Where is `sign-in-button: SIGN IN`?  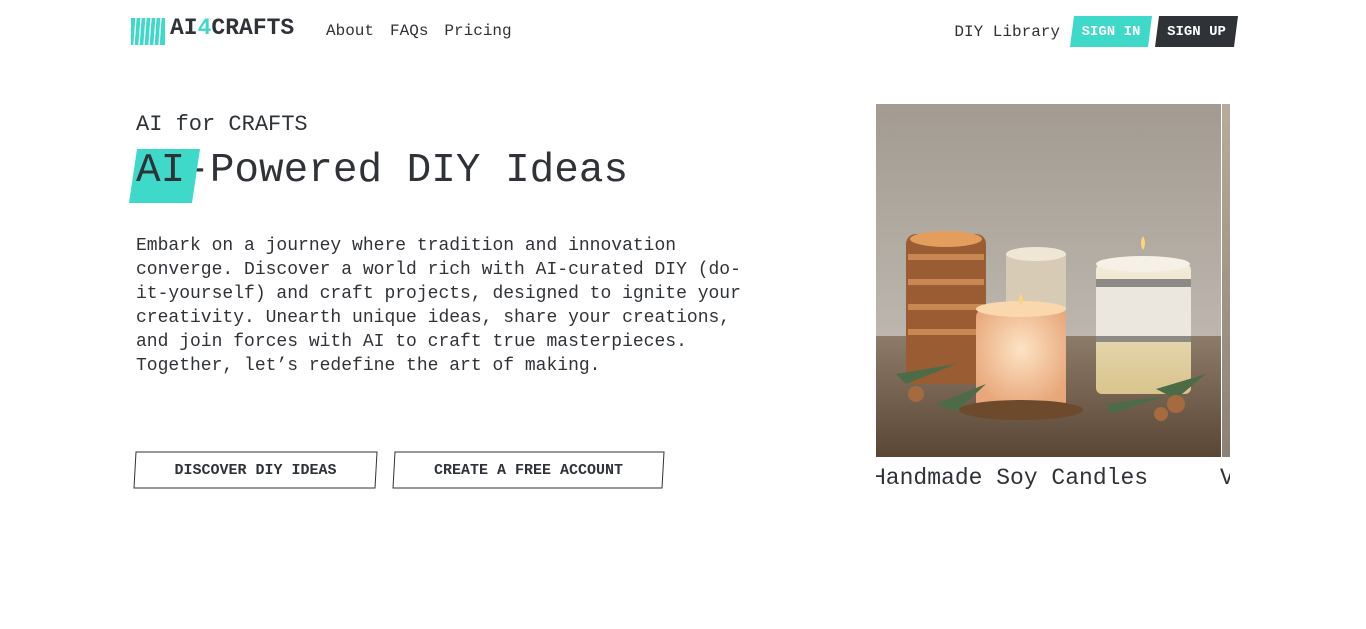 sign-in-button: SIGN IN is located at coordinates (1111, 31).